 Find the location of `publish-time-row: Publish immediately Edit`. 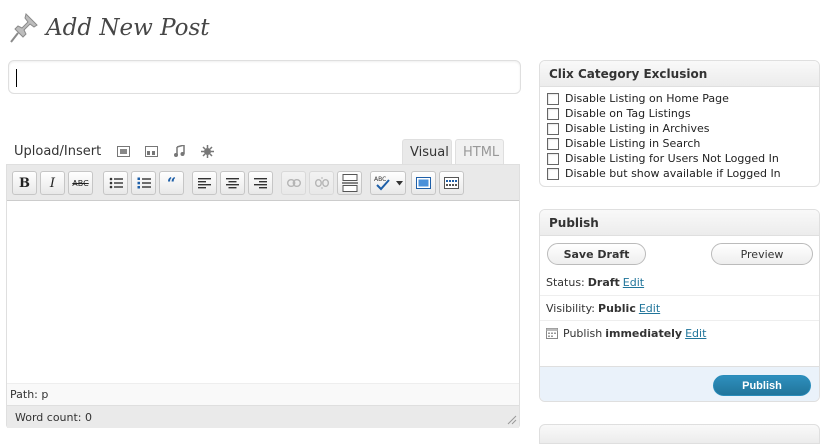

publish-time-row: Publish immediately Edit is located at coordinates (679, 332).